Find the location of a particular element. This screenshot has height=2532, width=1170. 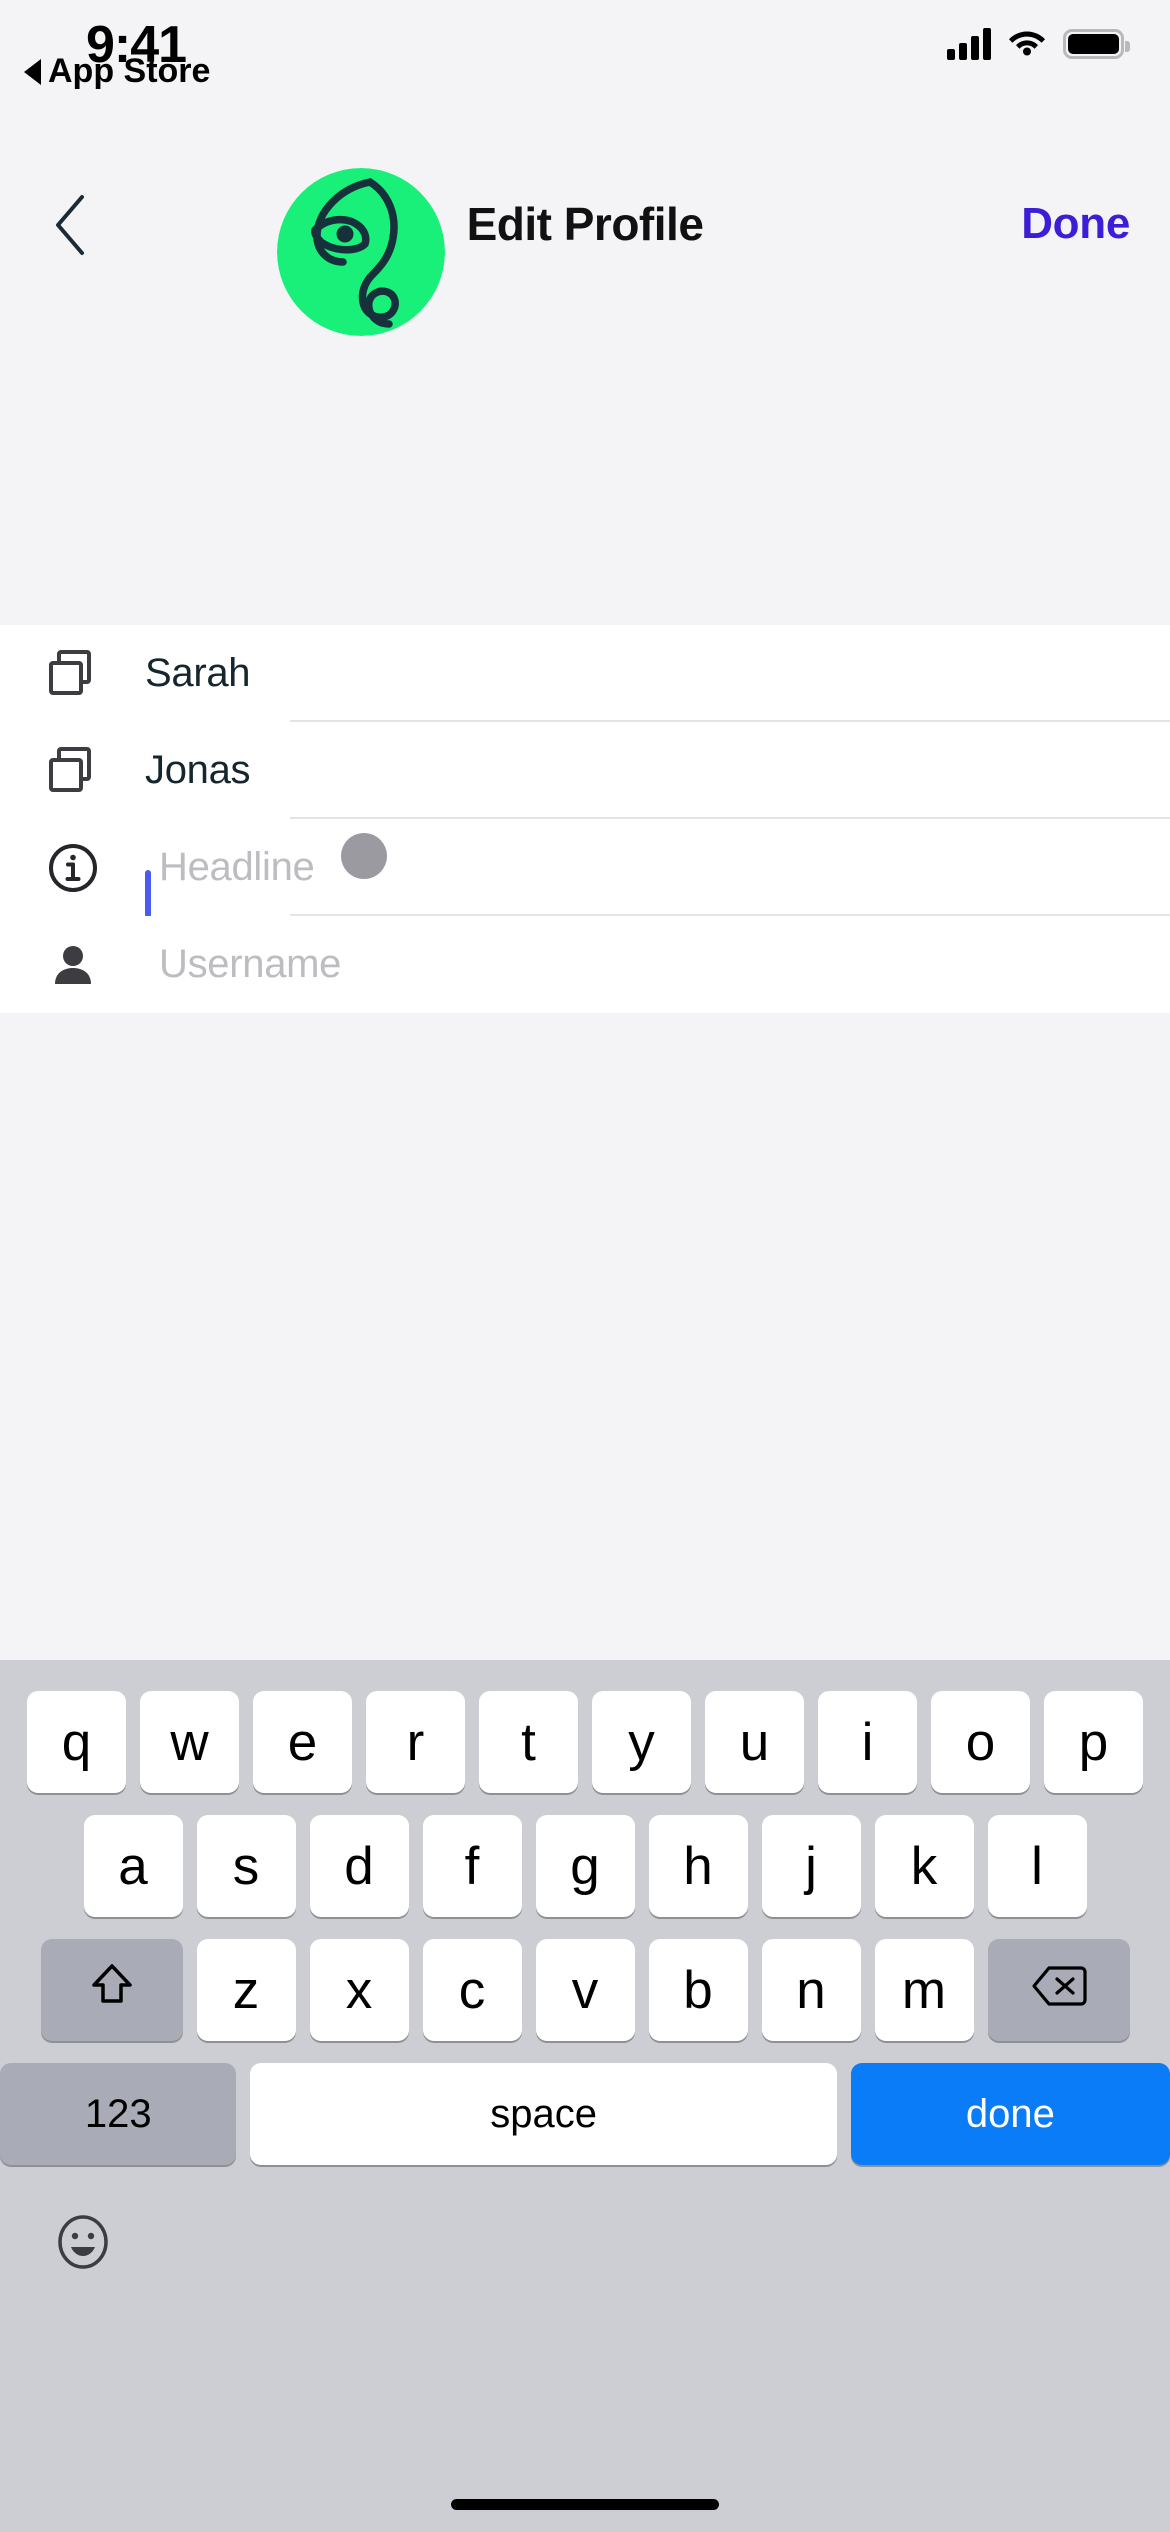

shift-key is located at coordinates (111, 1990).